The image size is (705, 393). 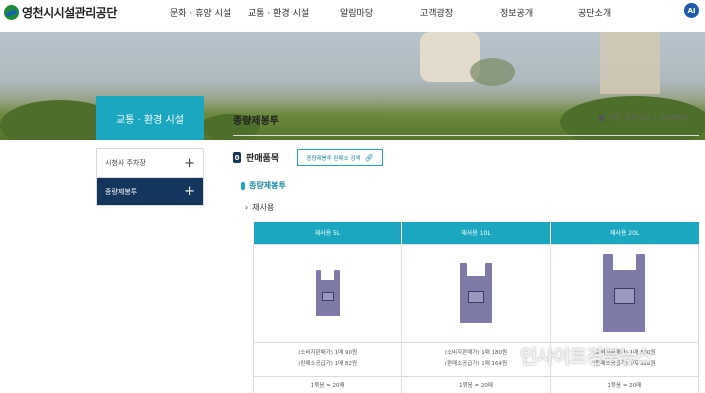 What do you see at coordinates (125, 163) in the screenshot?
I see `sidebar-item-label: 시청사 주차장` at bounding box center [125, 163].